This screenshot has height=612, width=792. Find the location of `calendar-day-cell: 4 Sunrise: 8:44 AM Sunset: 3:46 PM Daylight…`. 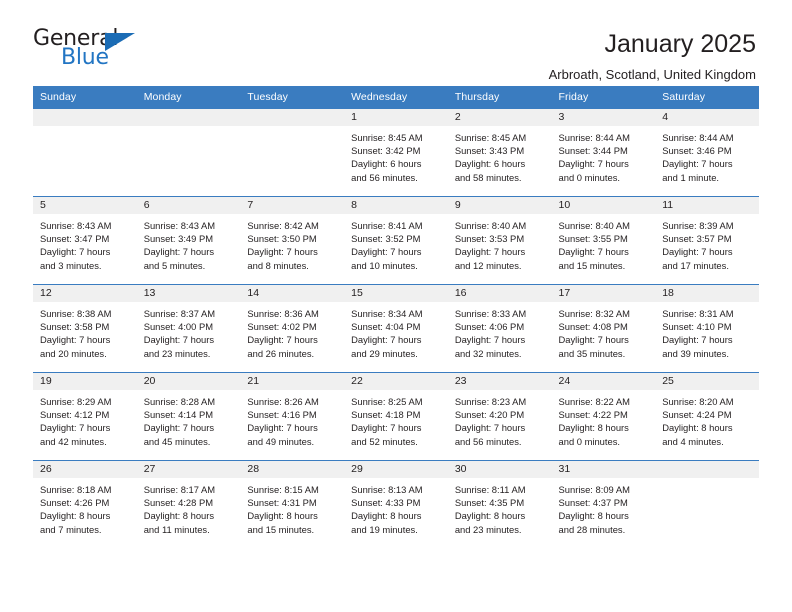

calendar-day-cell: 4 Sunrise: 8:44 AM Sunset: 3:46 PM Daylight… is located at coordinates (707, 152).